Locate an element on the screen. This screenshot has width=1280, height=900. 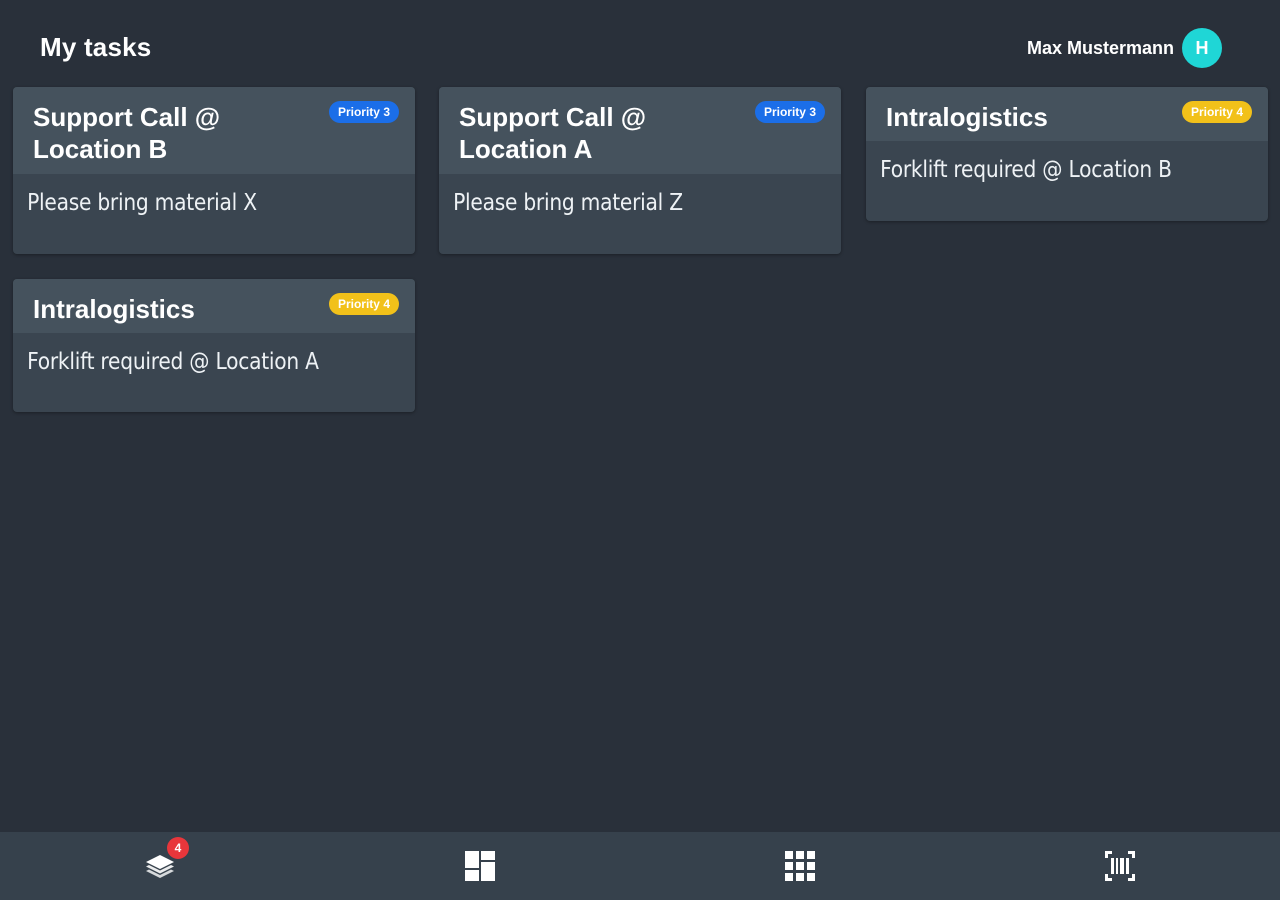
task-description: Forklift required @ Location B is located at coordinates (1026, 170).